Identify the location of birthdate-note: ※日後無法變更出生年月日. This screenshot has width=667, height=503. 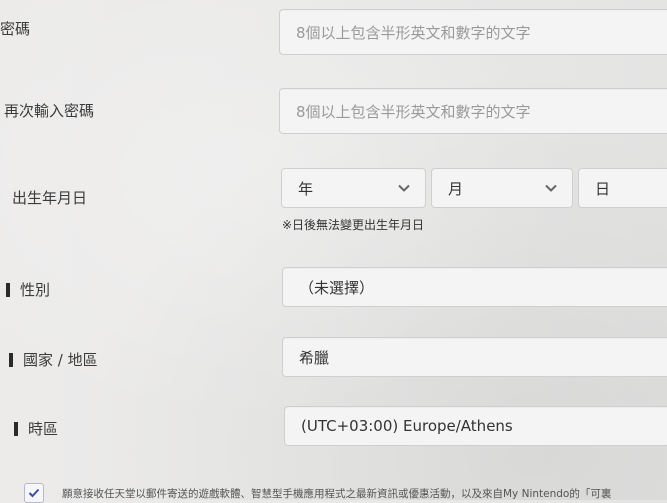
(353, 225).